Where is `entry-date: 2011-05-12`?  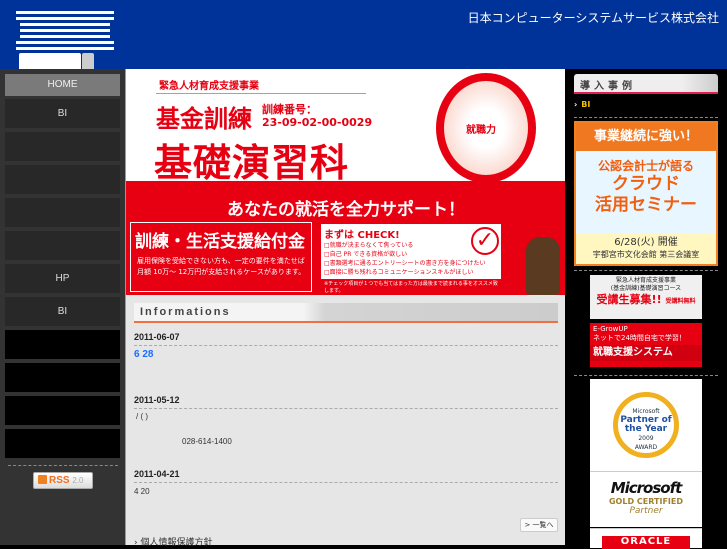 entry-date: 2011-05-12 is located at coordinates (346, 402).